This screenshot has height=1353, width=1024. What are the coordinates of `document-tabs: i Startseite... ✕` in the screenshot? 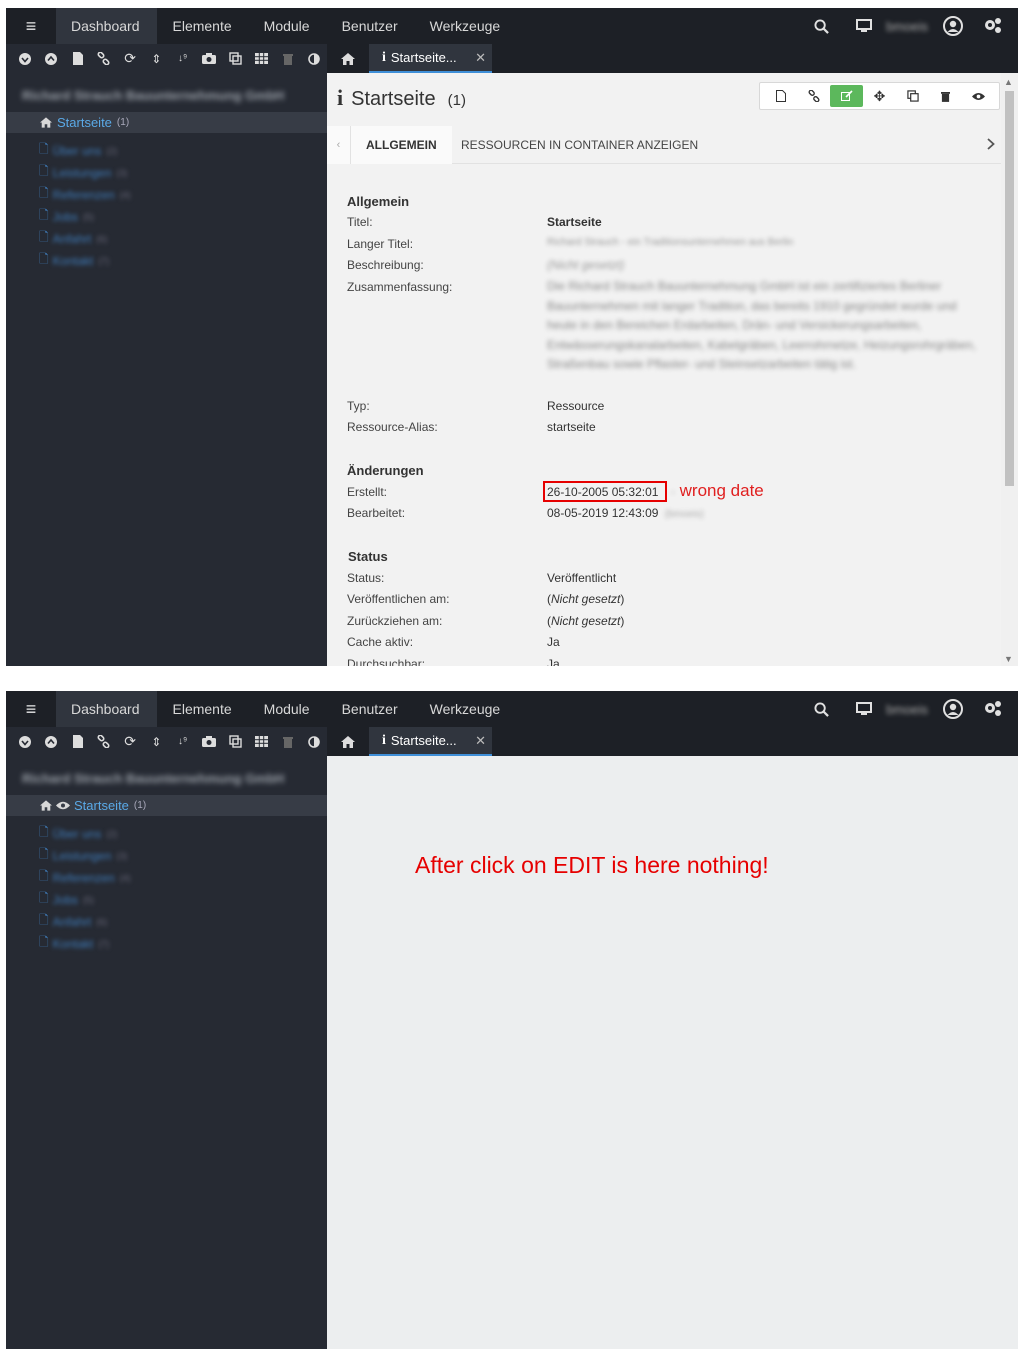 It's located at (409, 741).